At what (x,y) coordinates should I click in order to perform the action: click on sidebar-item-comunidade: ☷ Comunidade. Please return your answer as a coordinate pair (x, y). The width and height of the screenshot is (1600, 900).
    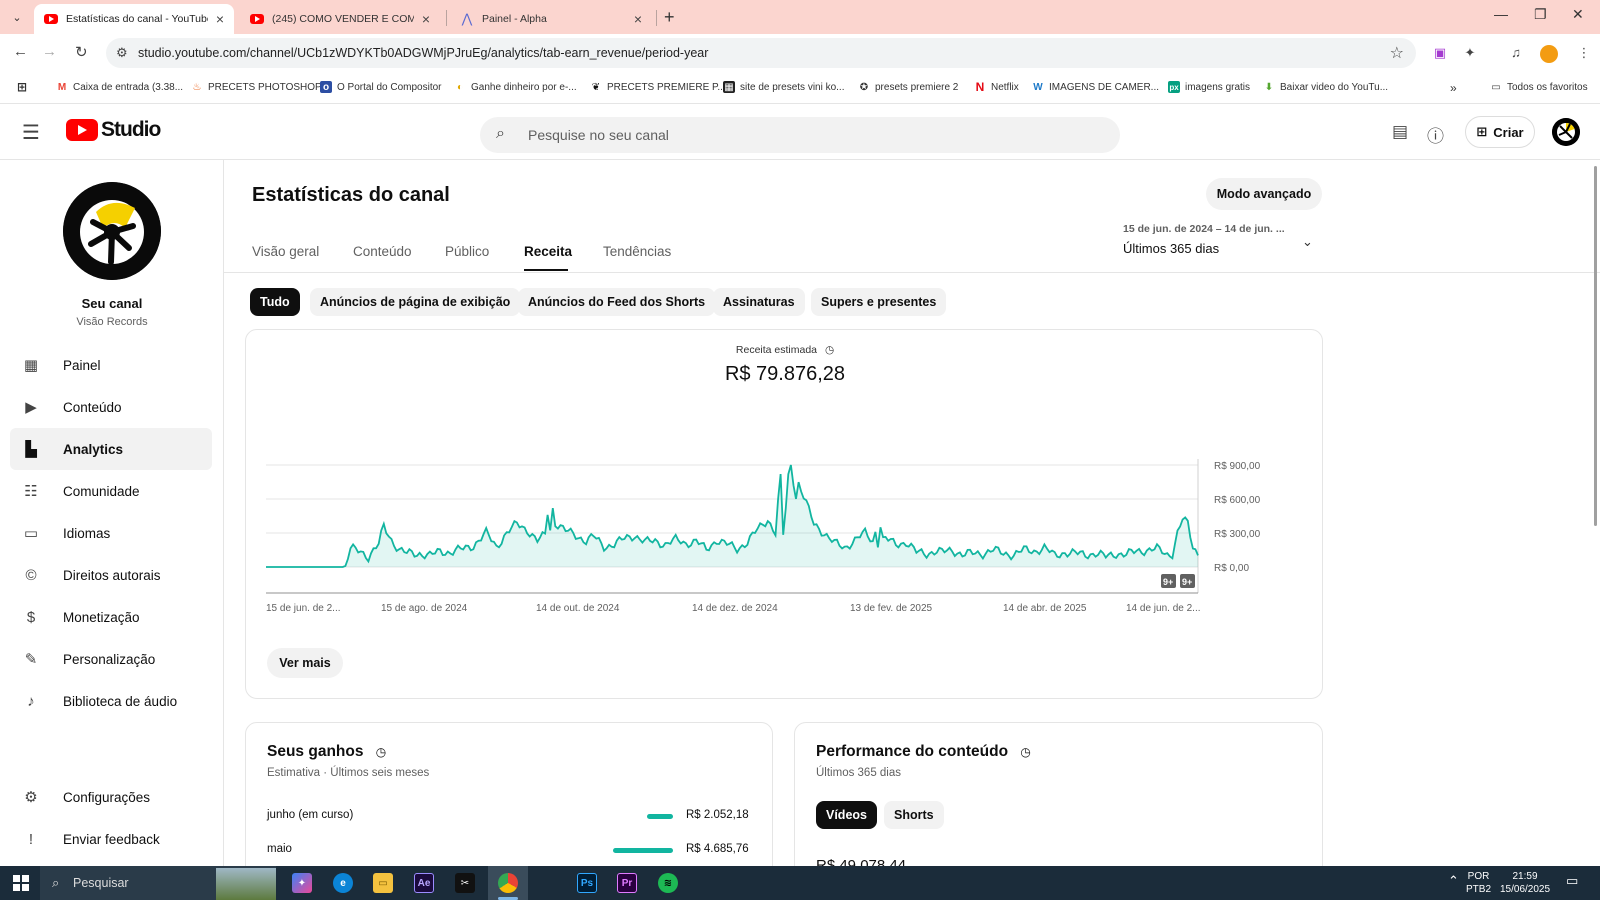
    Looking at the image, I should click on (111, 491).